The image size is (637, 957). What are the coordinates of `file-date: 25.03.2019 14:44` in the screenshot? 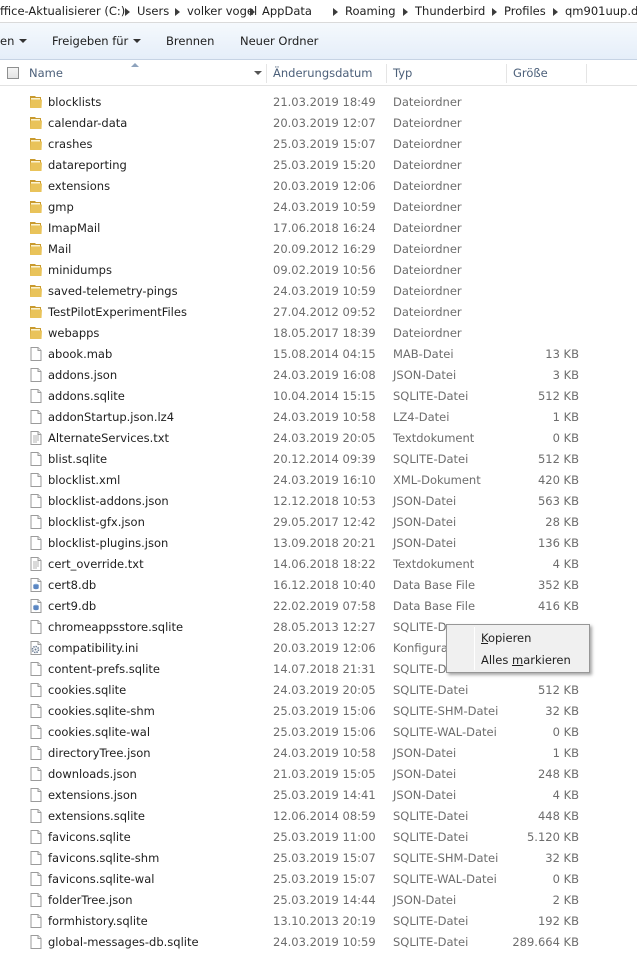 It's located at (324, 900).